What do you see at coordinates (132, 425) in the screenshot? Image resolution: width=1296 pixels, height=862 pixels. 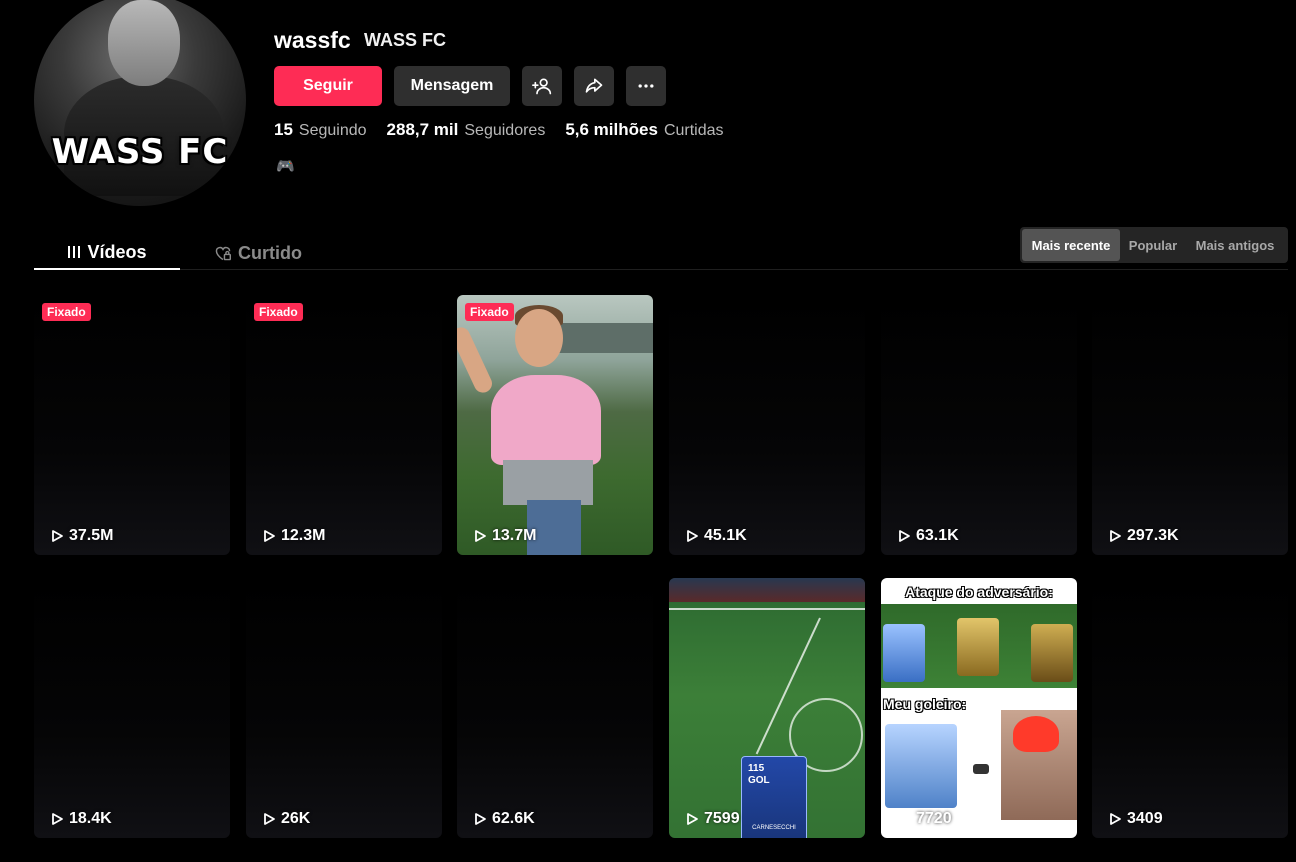 I see `video-card: Fixado 37.5M` at bounding box center [132, 425].